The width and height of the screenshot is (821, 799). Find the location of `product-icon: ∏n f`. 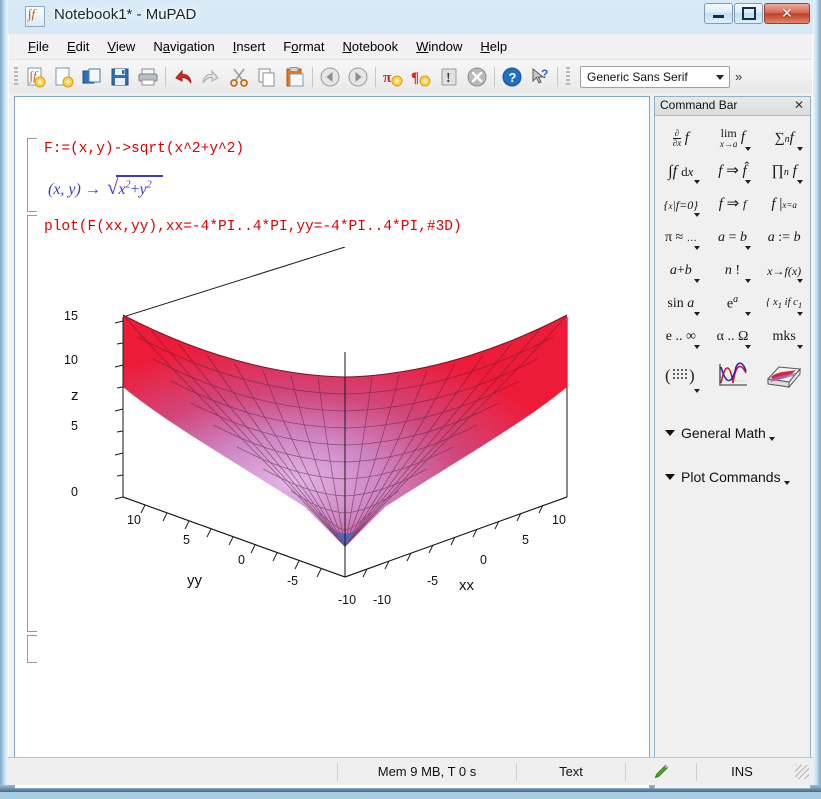

product-icon: ∏n f is located at coordinates (784, 171).